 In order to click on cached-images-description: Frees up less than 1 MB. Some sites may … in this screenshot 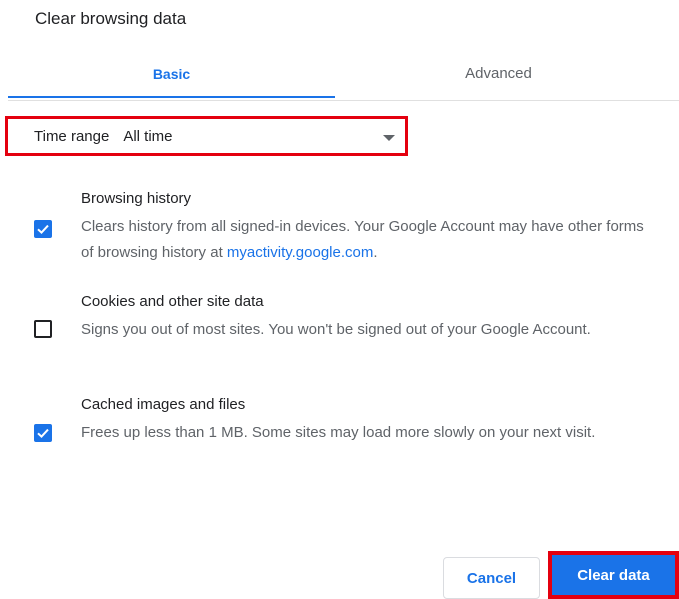, I will do `click(338, 432)`.